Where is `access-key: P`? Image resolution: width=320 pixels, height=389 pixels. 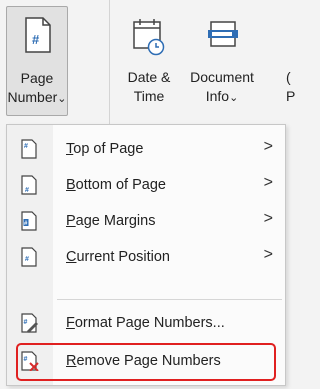 access-key: P is located at coordinates (71, 221).